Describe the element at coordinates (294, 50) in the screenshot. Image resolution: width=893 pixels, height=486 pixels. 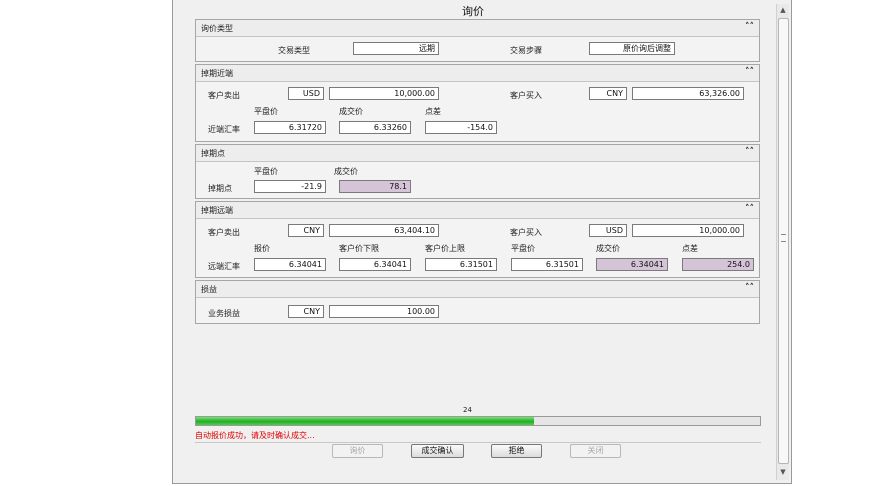
I see `trade-type-label: 交易类型` at that location.